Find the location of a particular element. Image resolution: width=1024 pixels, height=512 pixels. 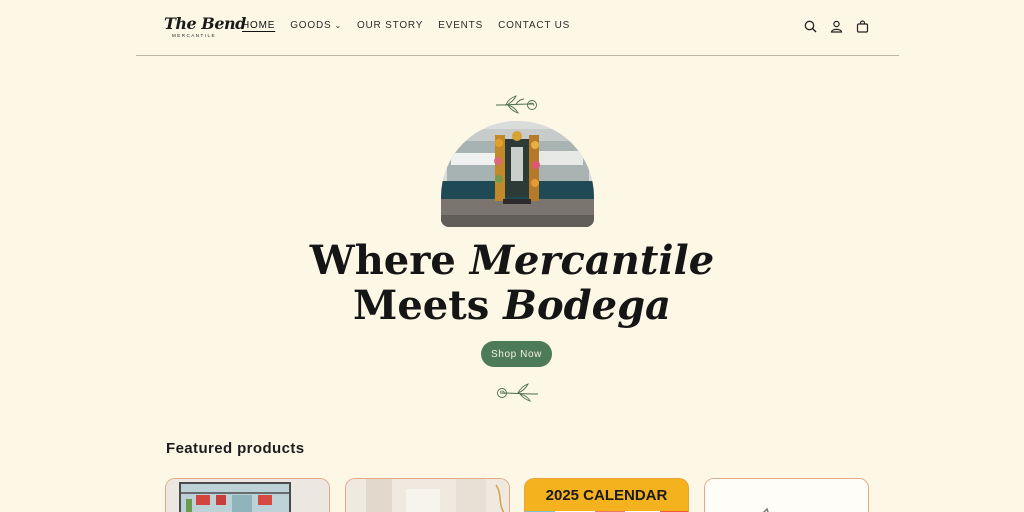

logo-subtitle: MERCANTILE is located at coordinates (194, 35).